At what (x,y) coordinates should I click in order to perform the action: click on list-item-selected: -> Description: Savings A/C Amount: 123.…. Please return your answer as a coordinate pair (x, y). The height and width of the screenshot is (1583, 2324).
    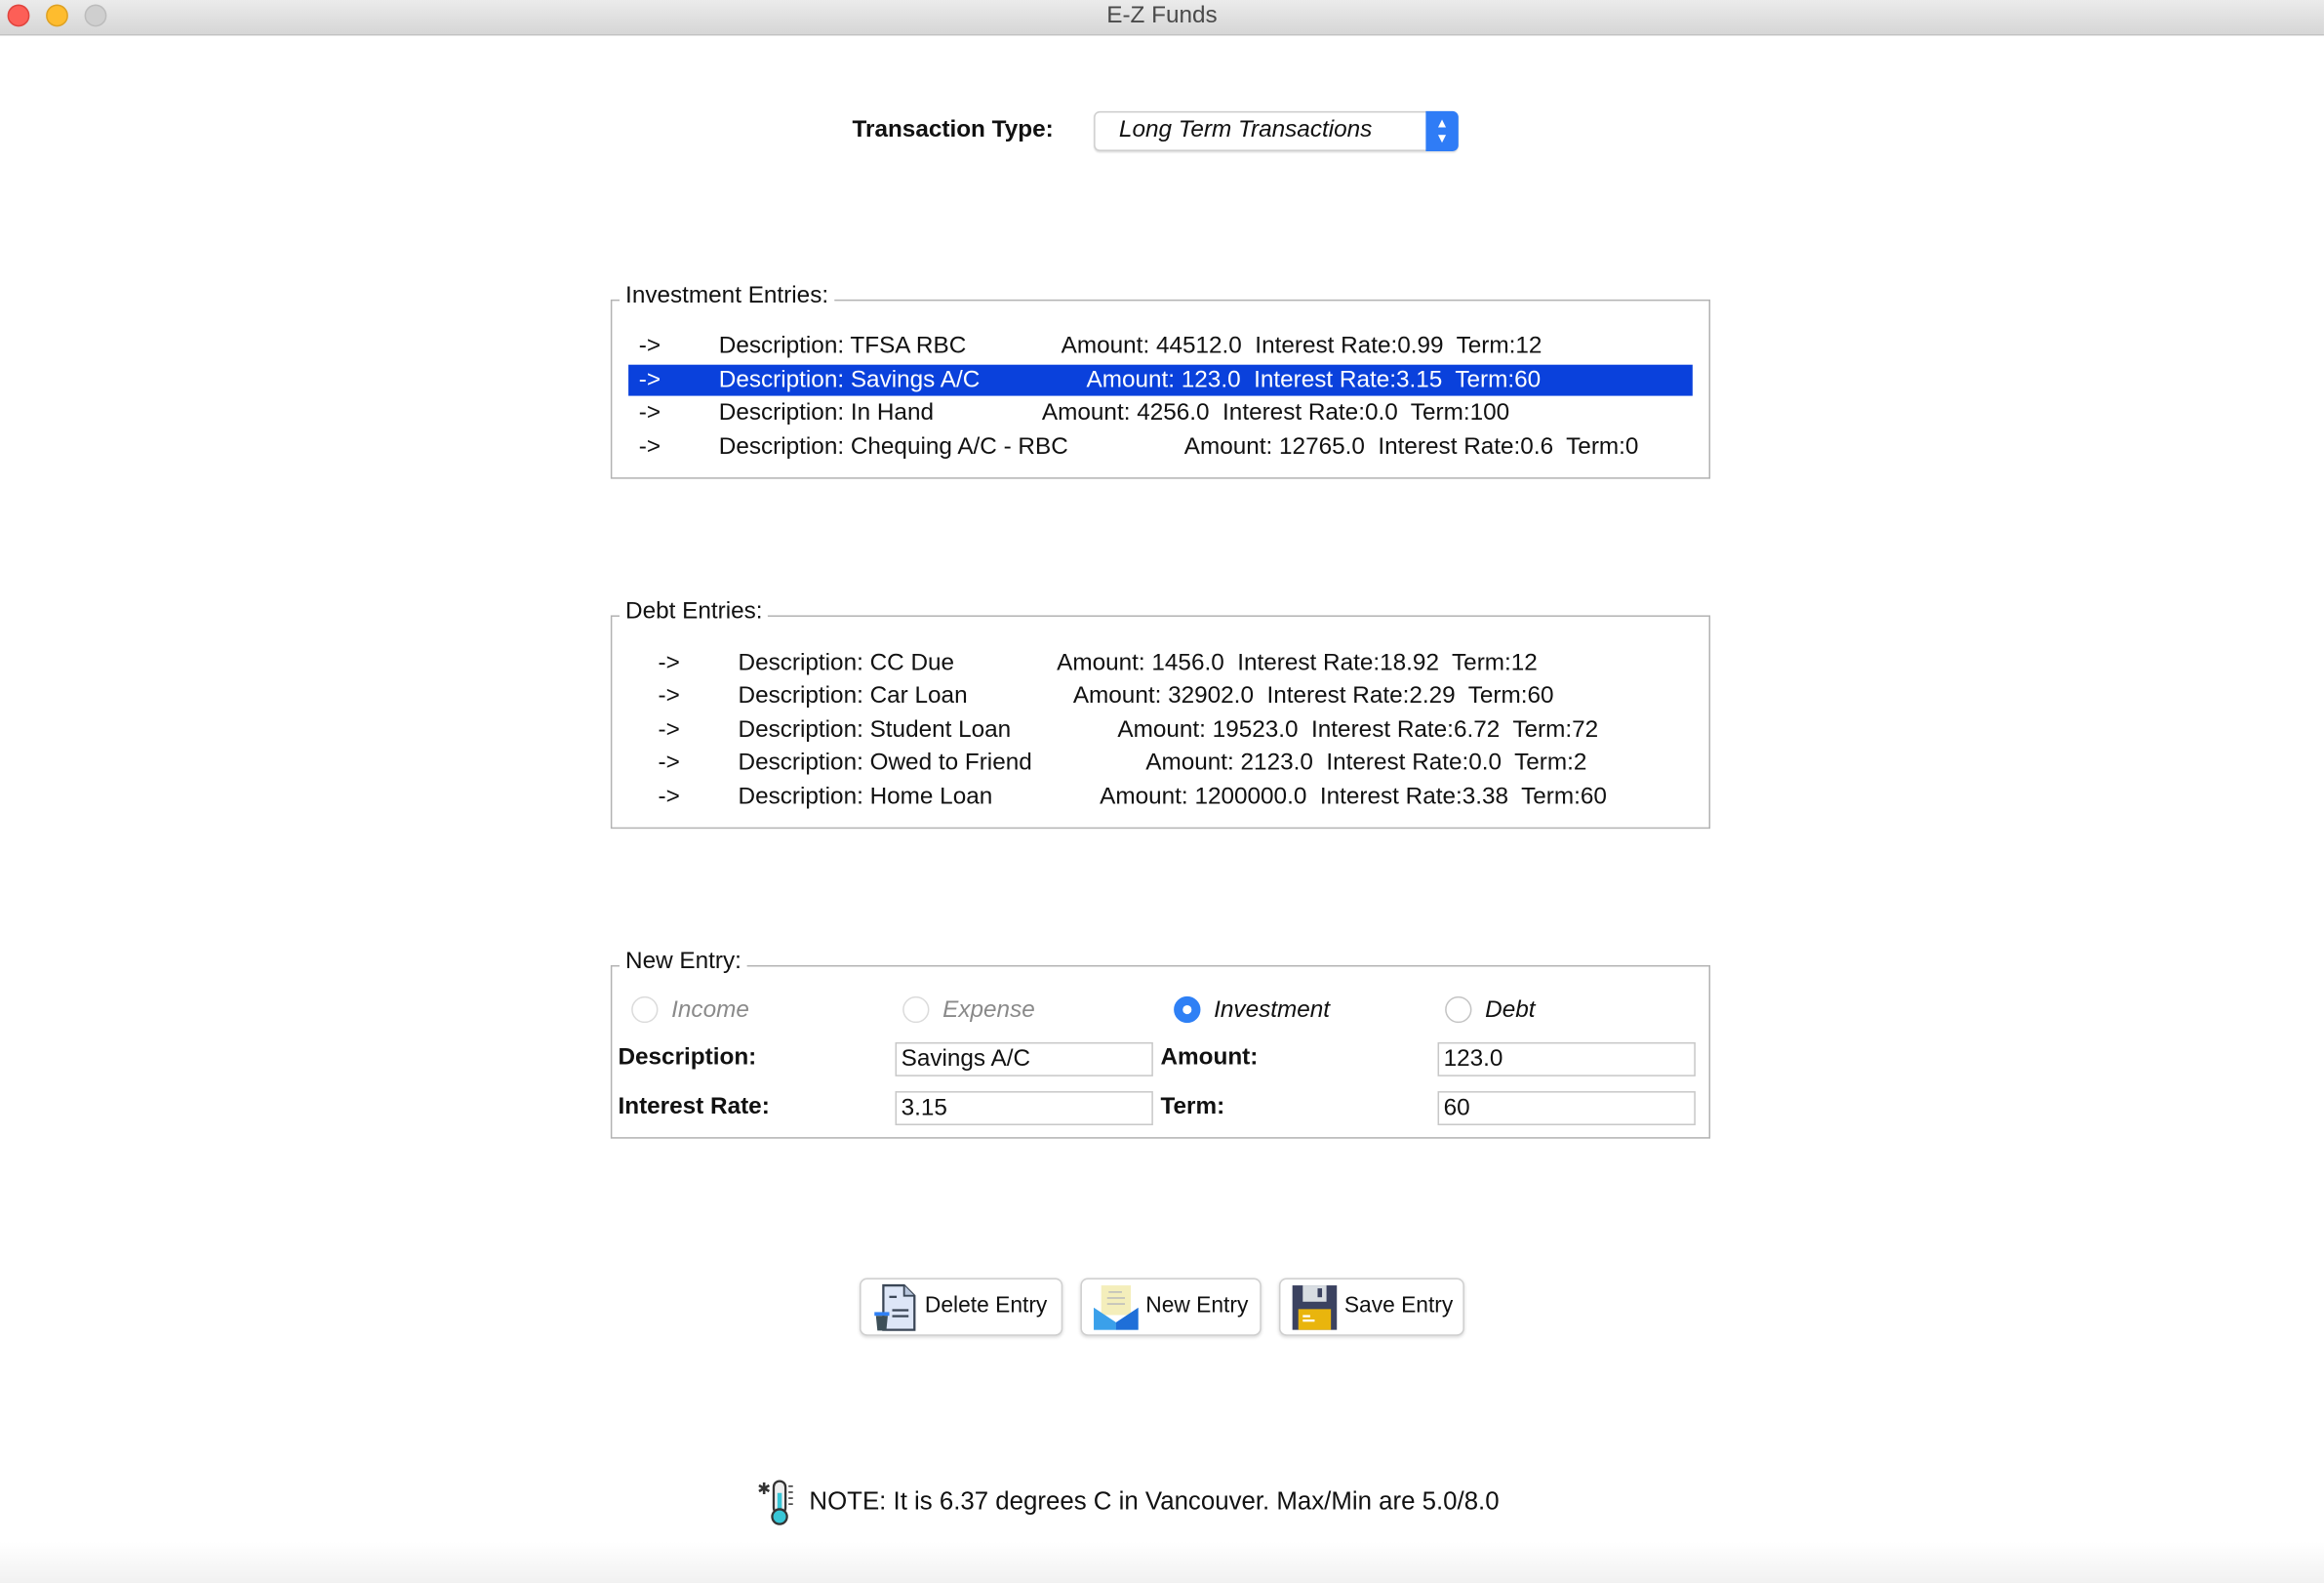
    Looking at the image, I should click on (1160, 380).